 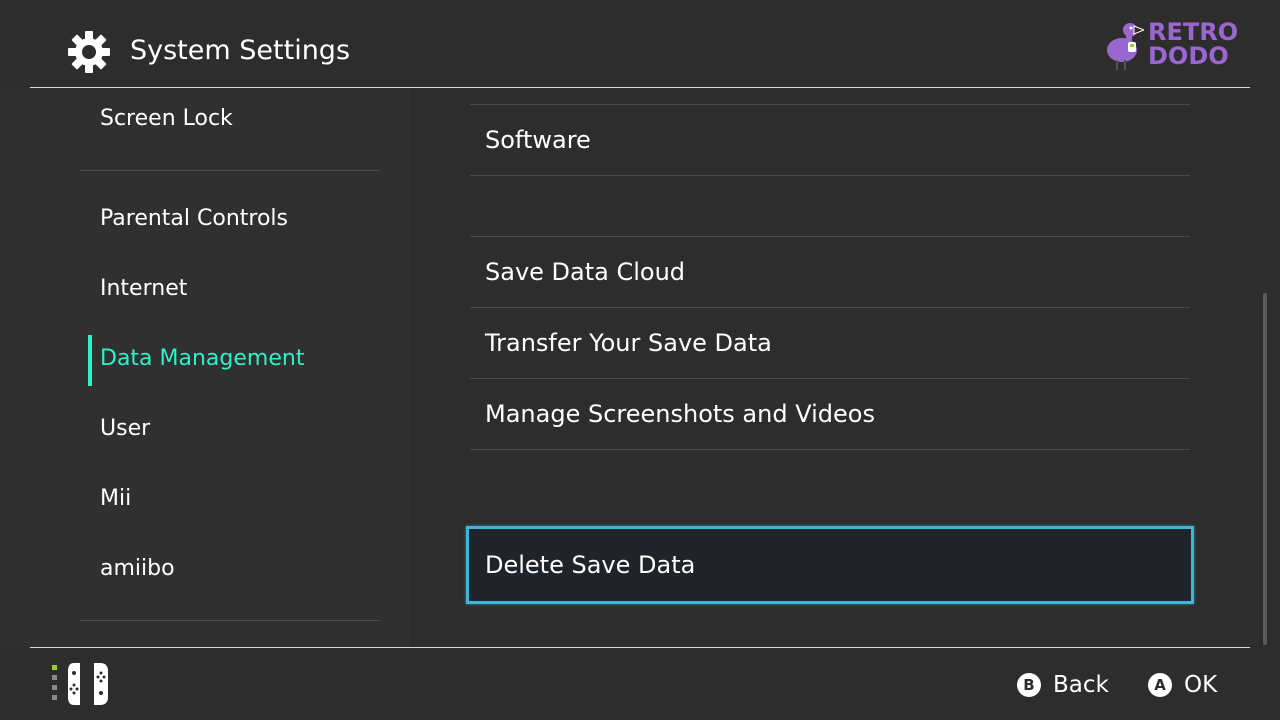 What do you see at coordinates (194, 219) in the screenshot?
I see `sidebar-item-parental-controls: Parental Controls` at bounding box center [194, 219].